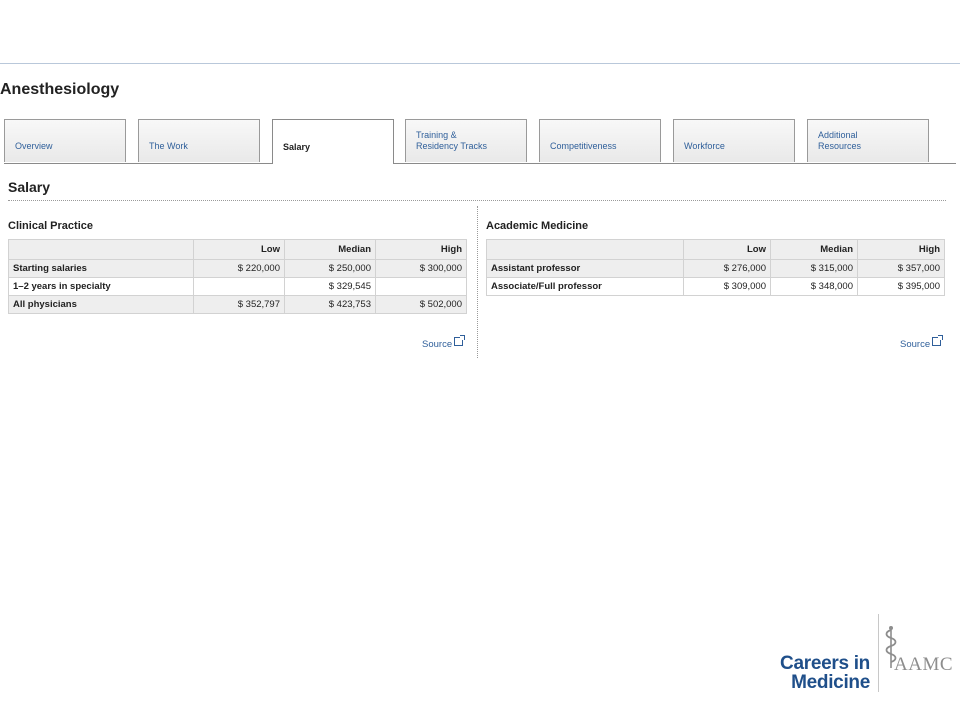 The width and height of the screenshot is (960, 720). What do you see at coordinates (29, 187) in the screenshot?
I see `section-title: Salary` at bounding box center [29, 187].